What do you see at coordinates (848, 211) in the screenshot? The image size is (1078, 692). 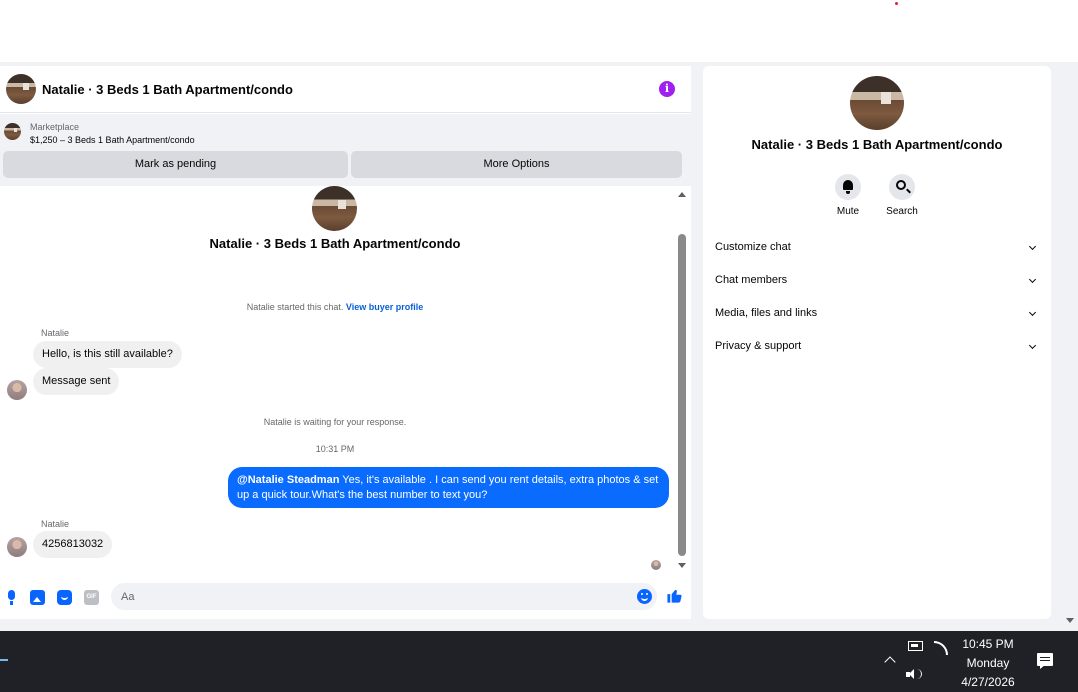 I see `mute-label: Mute` at bounding box center [848, 211].